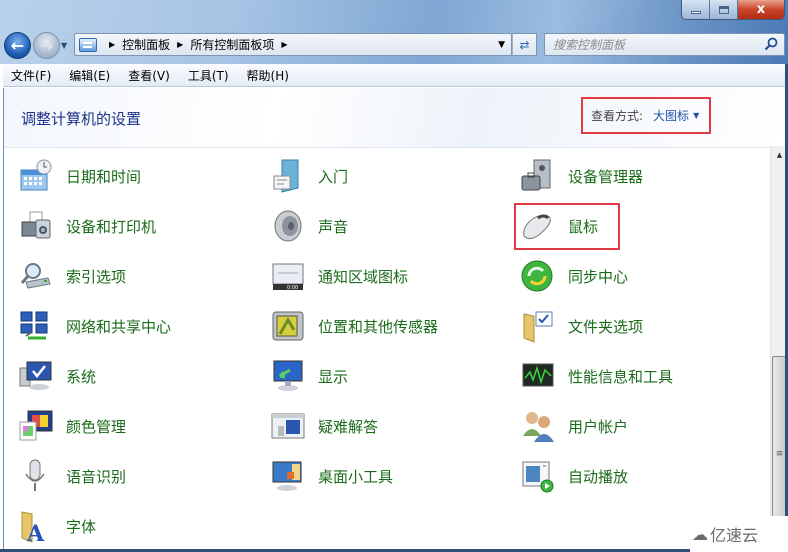 This screenshot has width=788, height=552. I want to click on forward-arrow-icon: →, so click(46, 45).